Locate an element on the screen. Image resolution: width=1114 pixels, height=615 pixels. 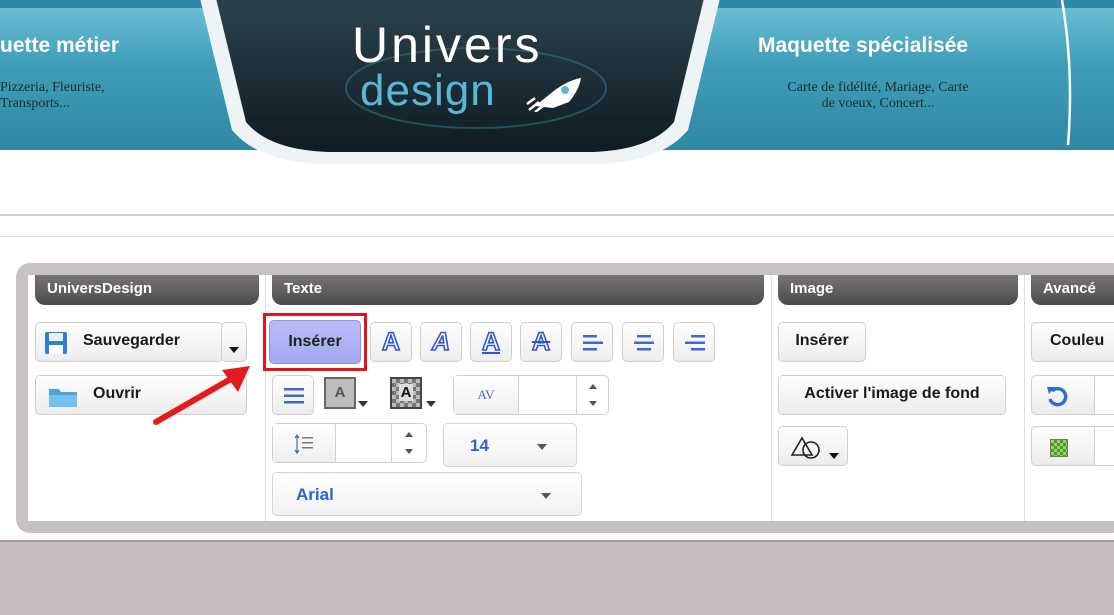
text-outline-button: A is located at coordinates (391, 342).